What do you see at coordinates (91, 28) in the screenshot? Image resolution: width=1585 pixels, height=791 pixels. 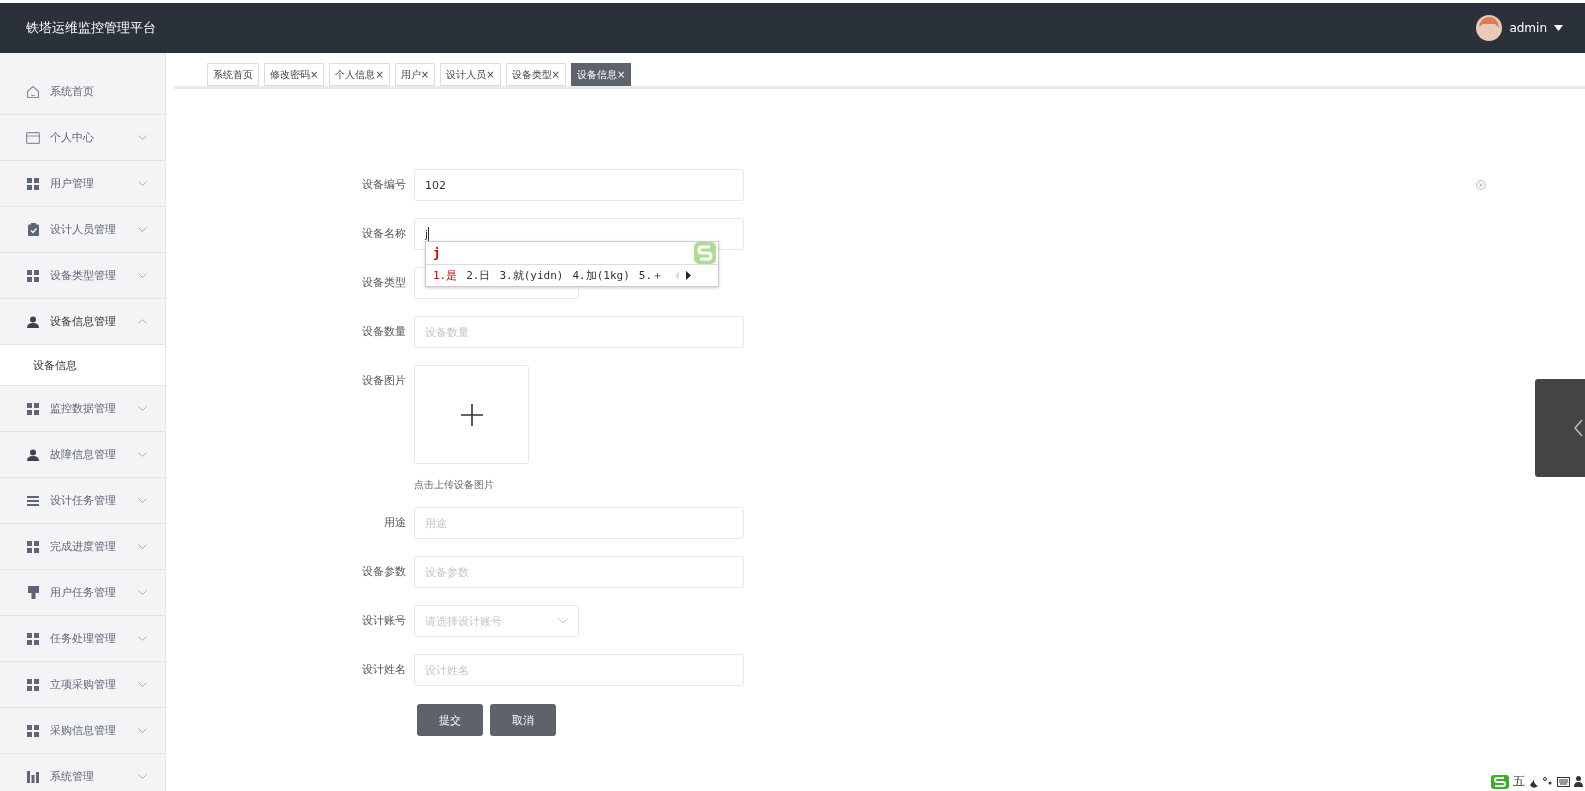 I see `app-title: 铁塔运维监控管理平台` at bounding box center [91, 28].